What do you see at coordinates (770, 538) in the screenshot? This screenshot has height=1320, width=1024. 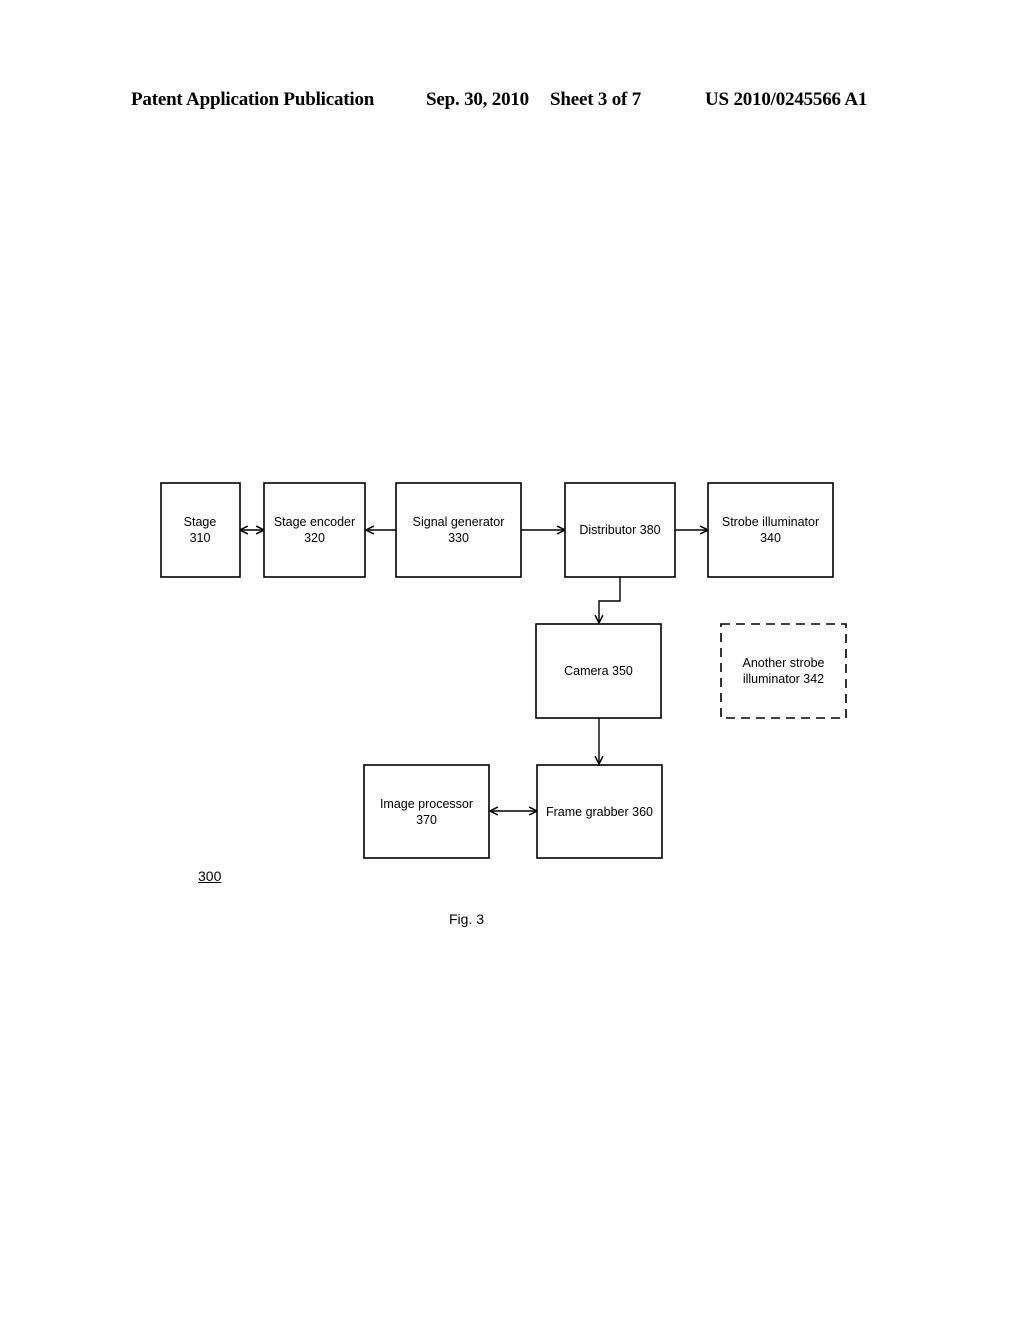 I see `block-strobe-illuminator-number: 340` at bounding box center [770, 538].